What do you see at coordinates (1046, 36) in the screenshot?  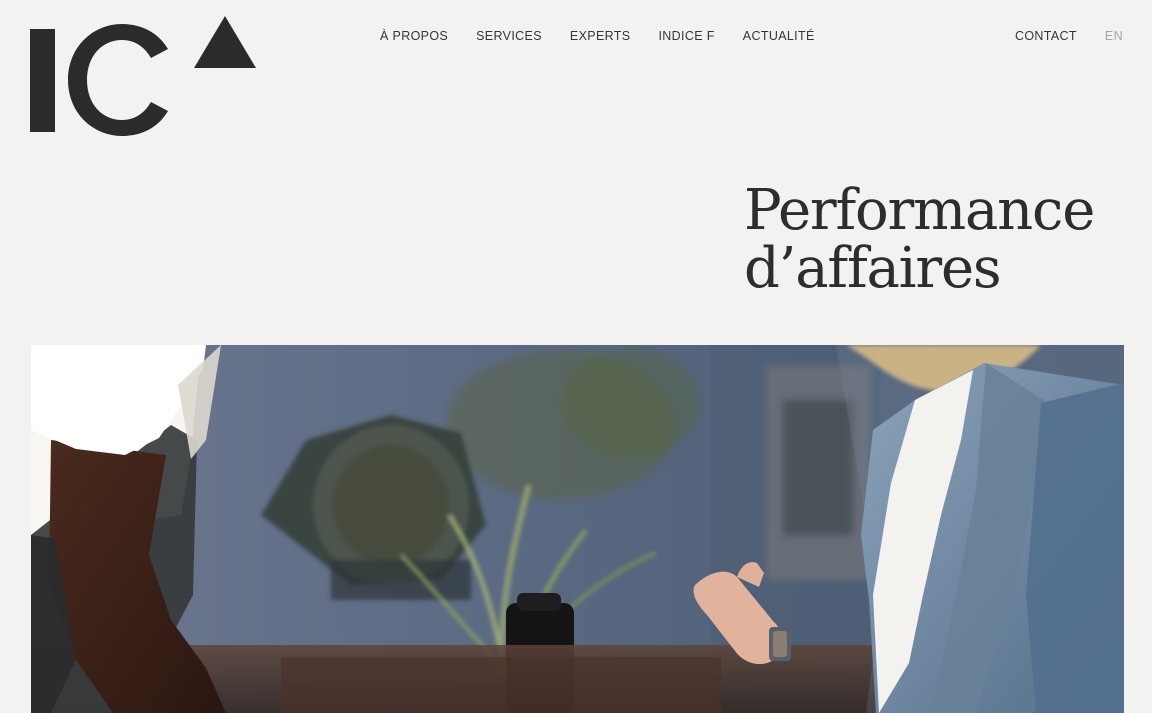 I see `contact-link: CONTACT` at bounding box center [1046, 36].